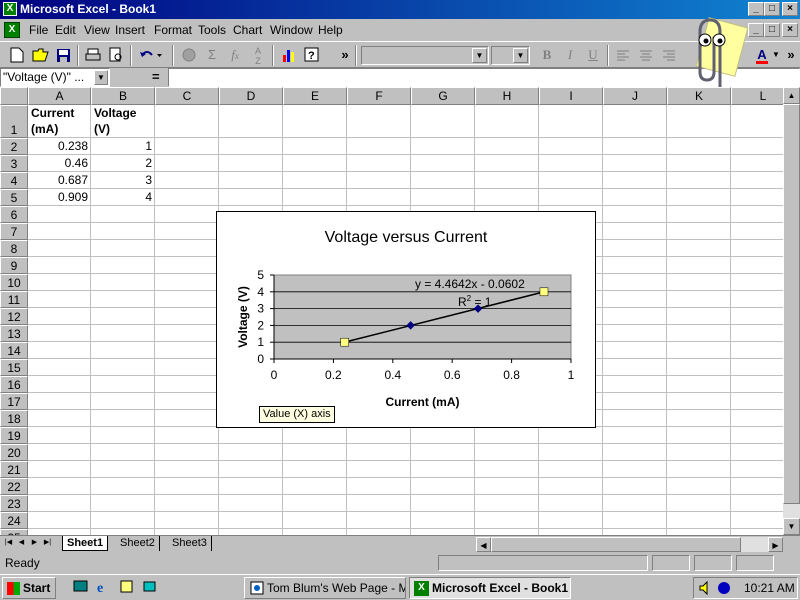 The height and width of the screenshot is (600, 800). I want to click on doc-close-button: ×, so click(790, 30).